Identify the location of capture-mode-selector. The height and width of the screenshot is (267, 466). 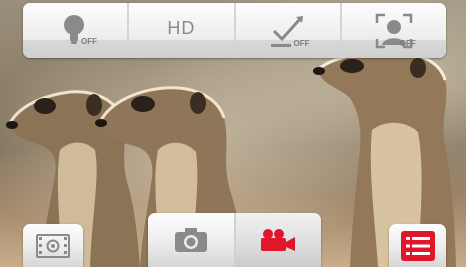
(234, 240).